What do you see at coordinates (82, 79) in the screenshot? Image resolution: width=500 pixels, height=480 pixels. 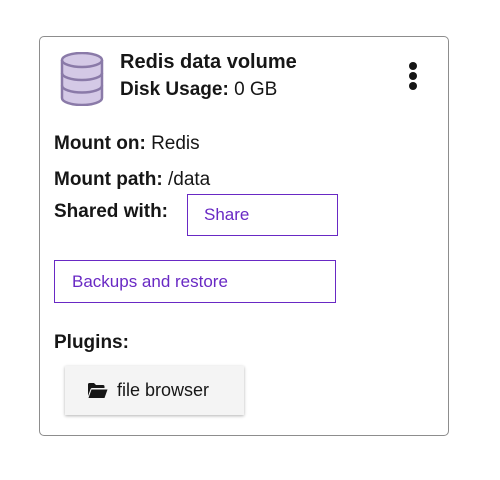 I see `database-icon` at bounding box center [82, 79].